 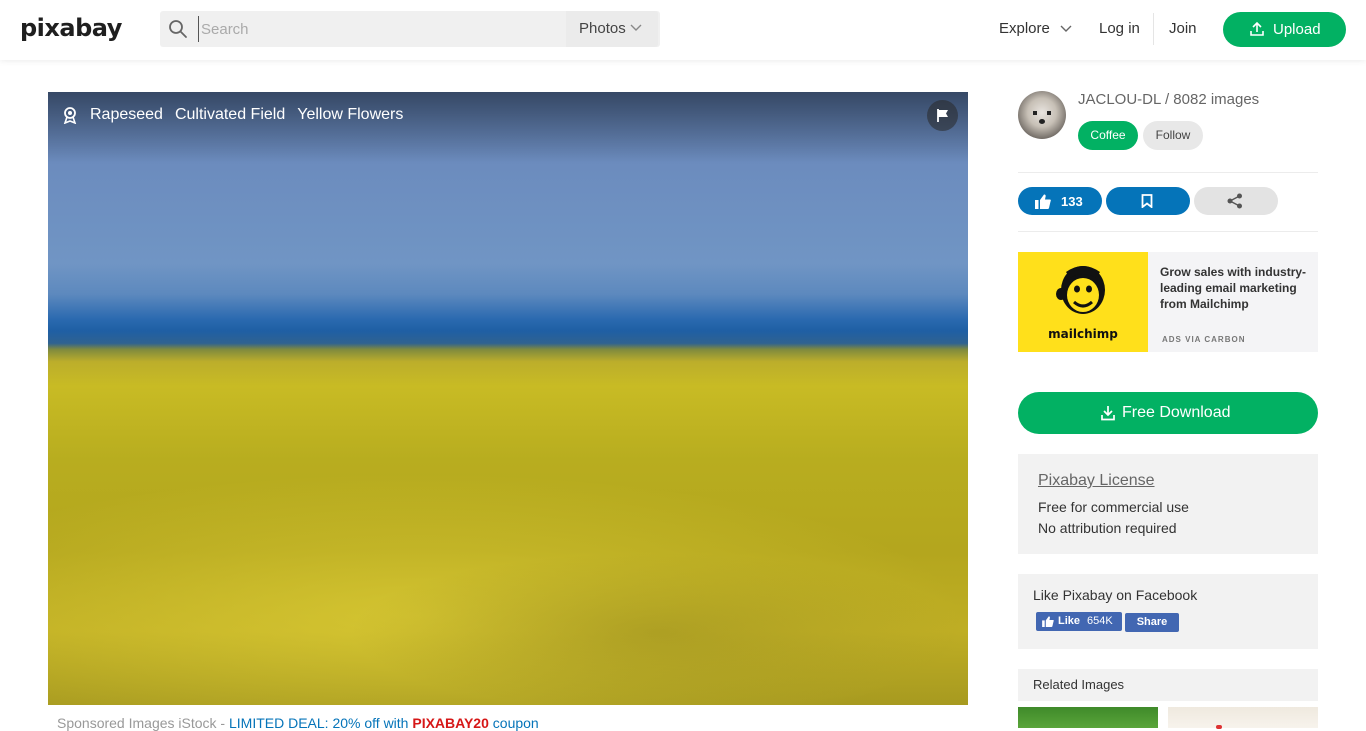 I want to click on thumbnail-detail, so click(x=1219, y=727).